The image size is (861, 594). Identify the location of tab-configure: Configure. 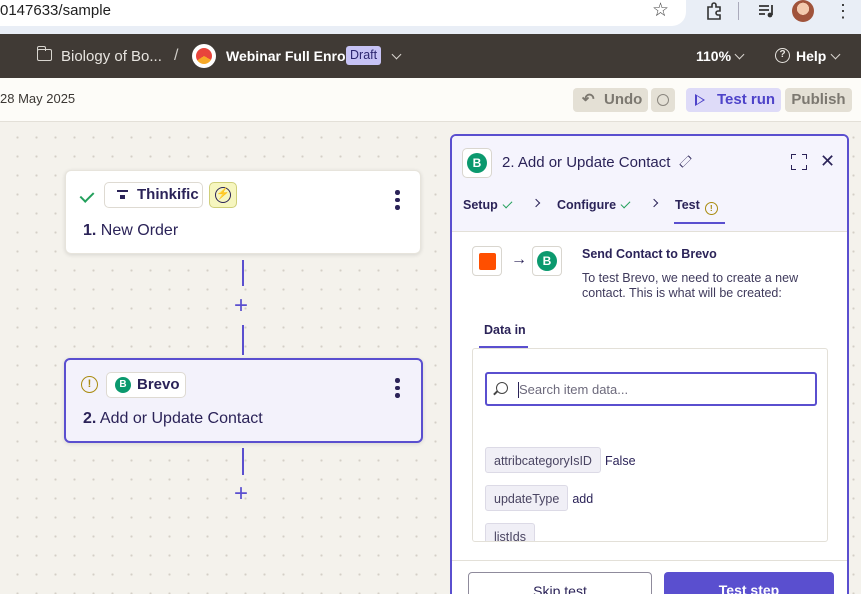
(594, 205).